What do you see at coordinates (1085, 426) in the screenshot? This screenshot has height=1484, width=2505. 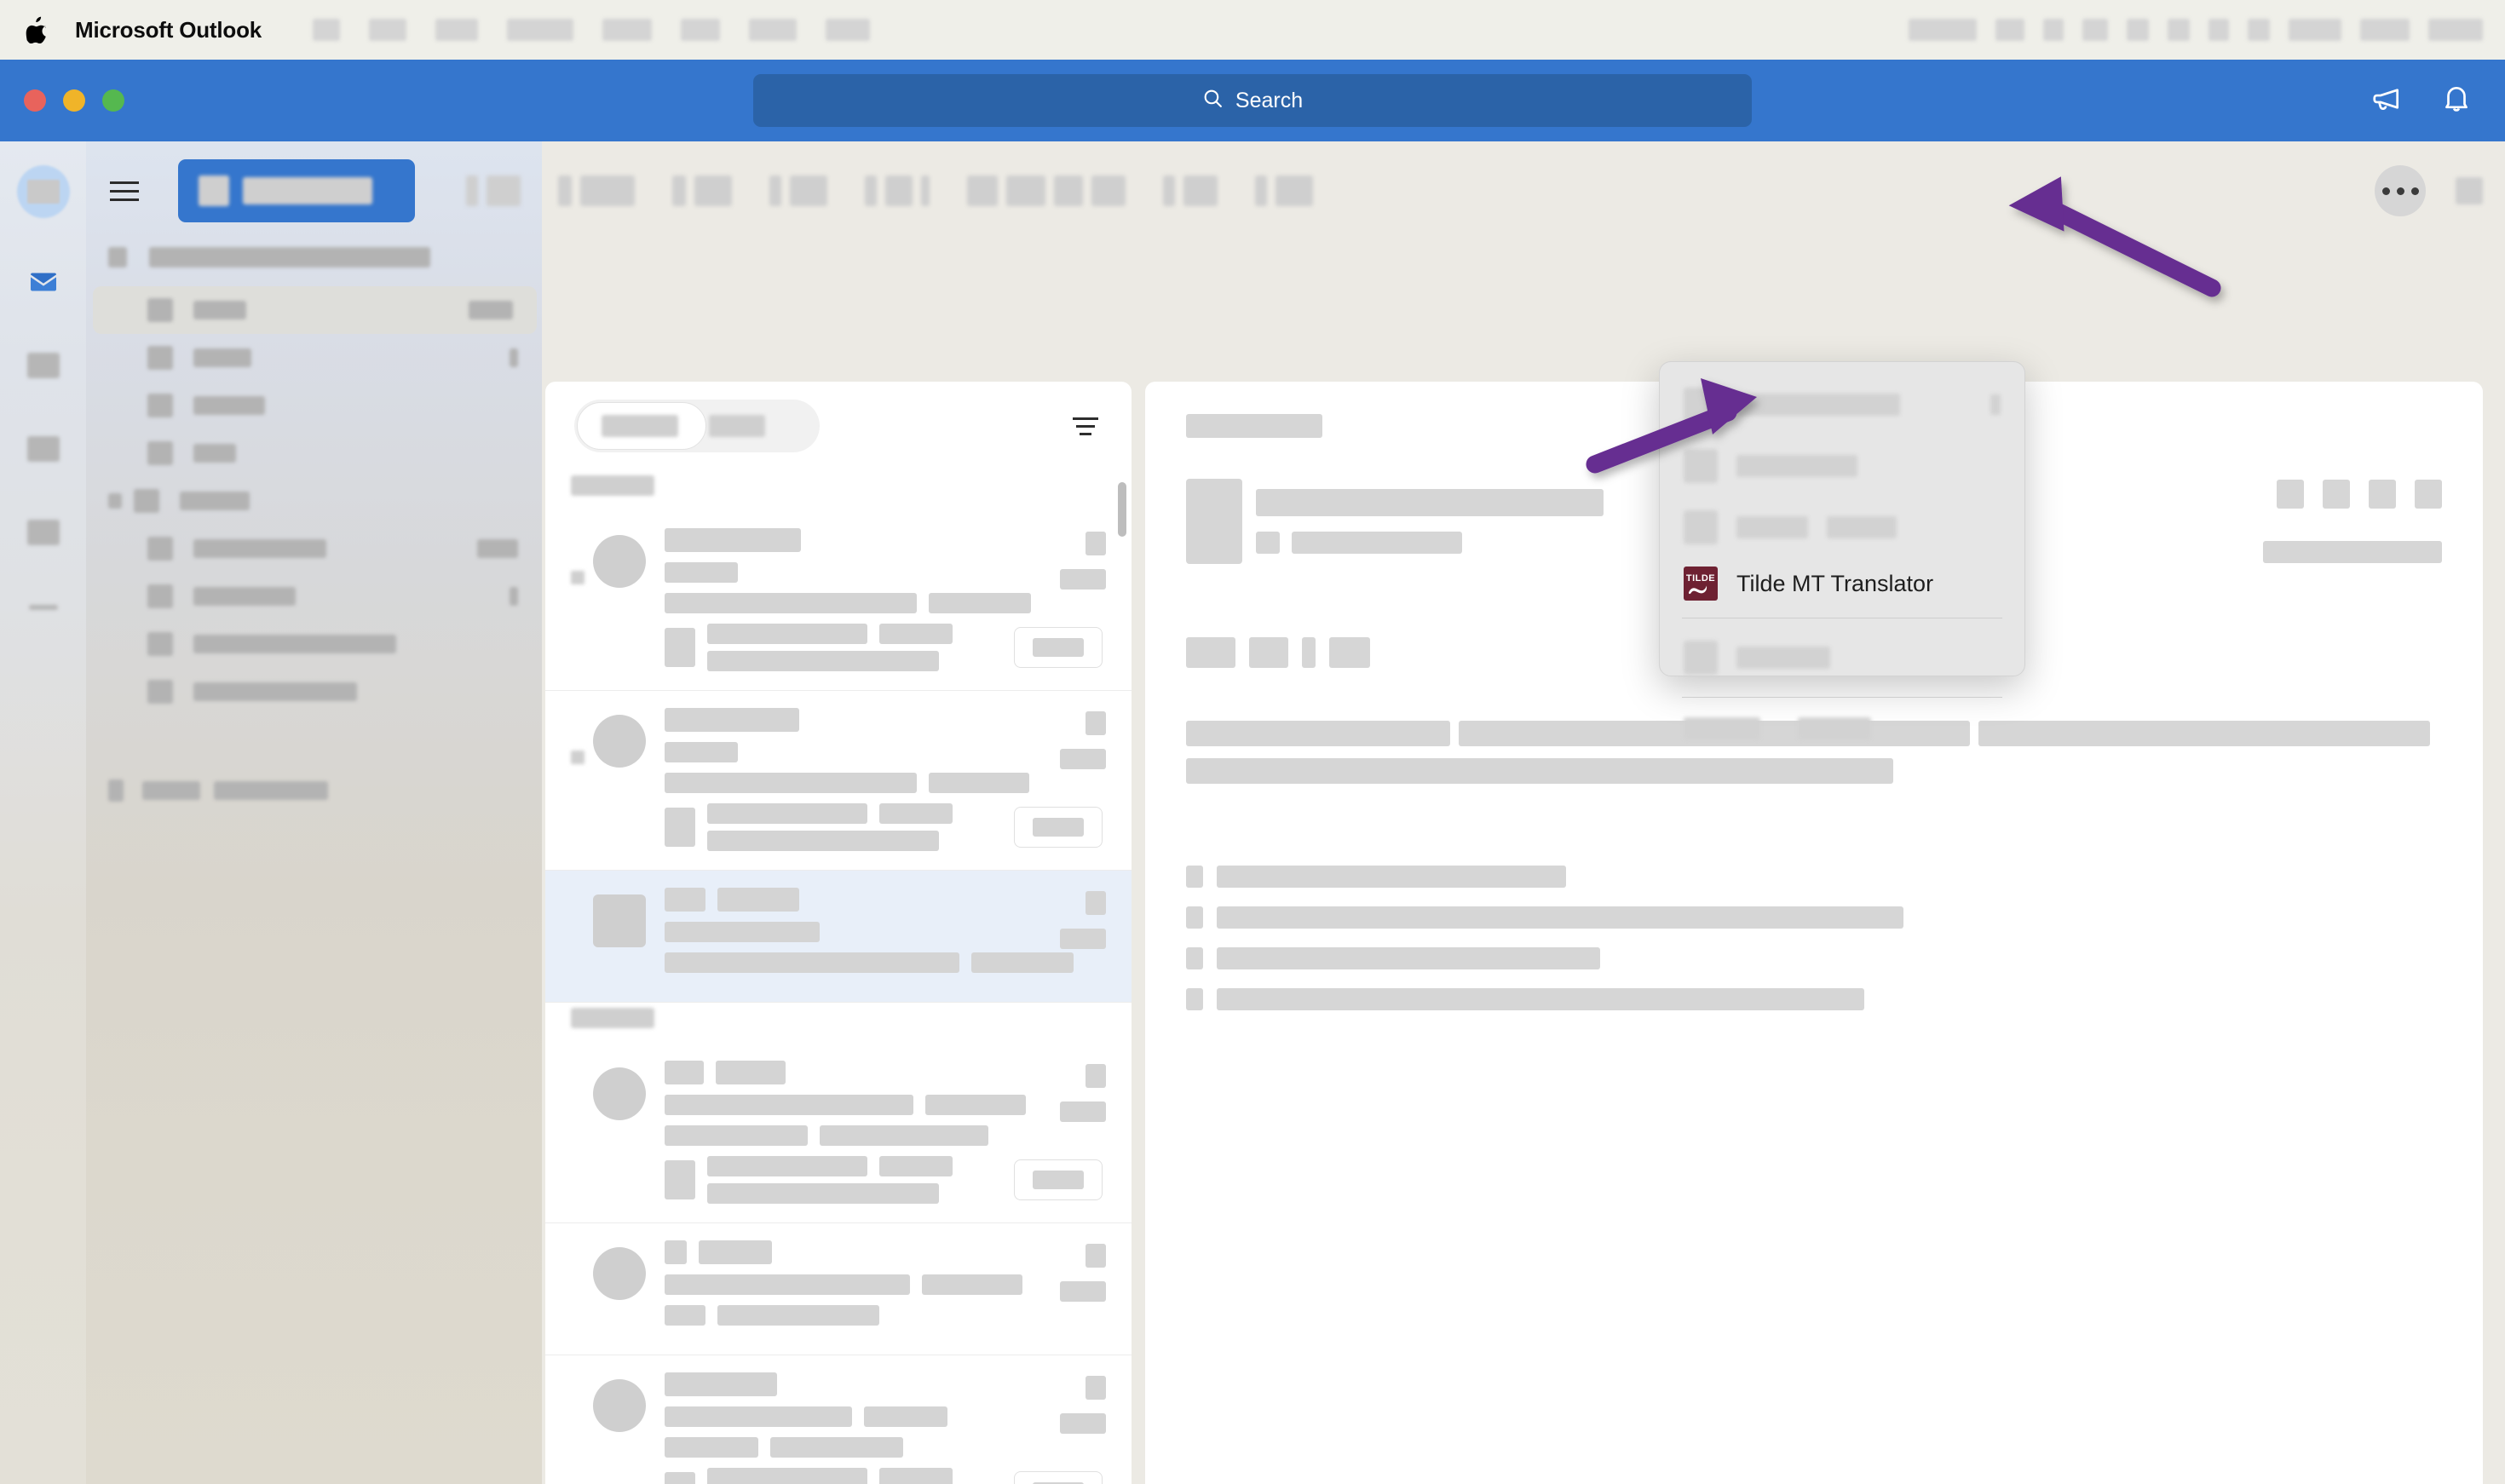 I see `filter-icon` at bounding box center [1085, 426].